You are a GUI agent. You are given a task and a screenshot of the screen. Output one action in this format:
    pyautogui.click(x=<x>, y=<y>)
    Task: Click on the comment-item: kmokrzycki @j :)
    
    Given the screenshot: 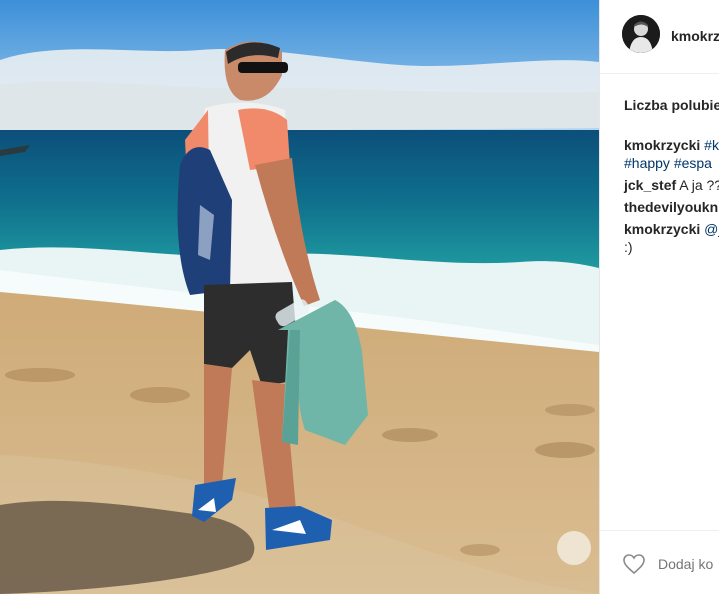 What is the action you would take?
    pyautogui.click(x=671, y=238)
    